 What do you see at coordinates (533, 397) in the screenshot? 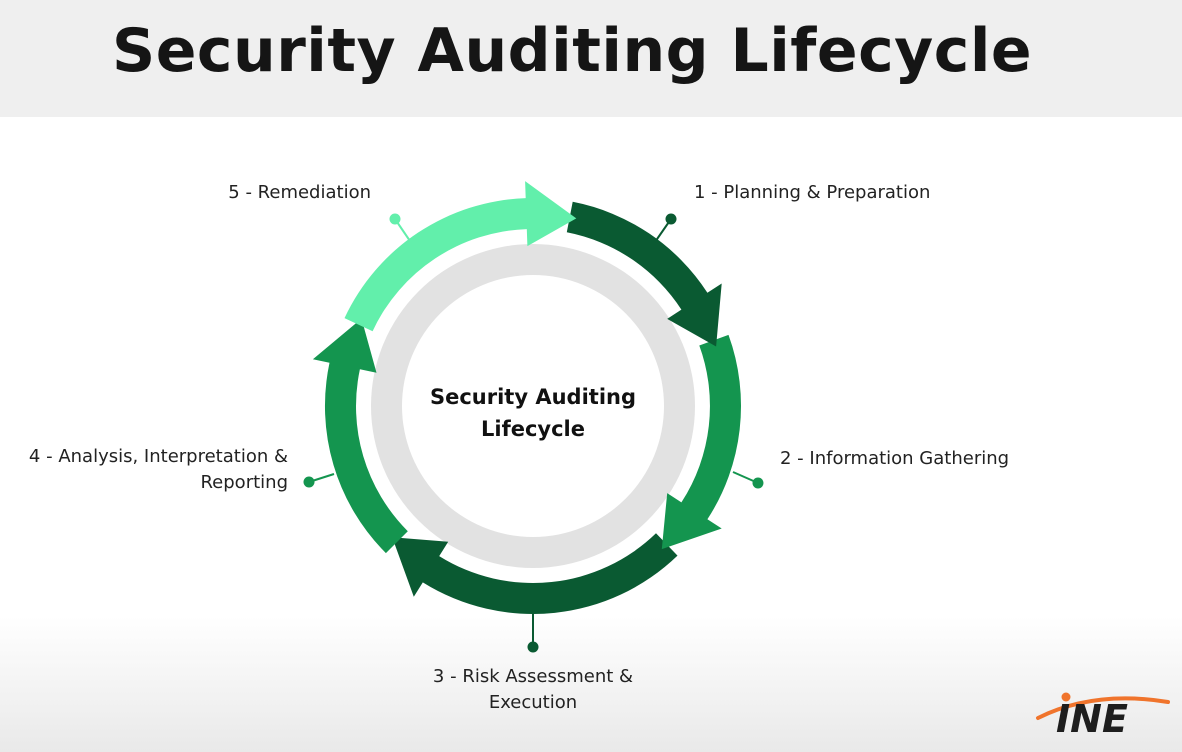
I see `center-title-line1: Security Auditing` at bounding box center [533, 397].